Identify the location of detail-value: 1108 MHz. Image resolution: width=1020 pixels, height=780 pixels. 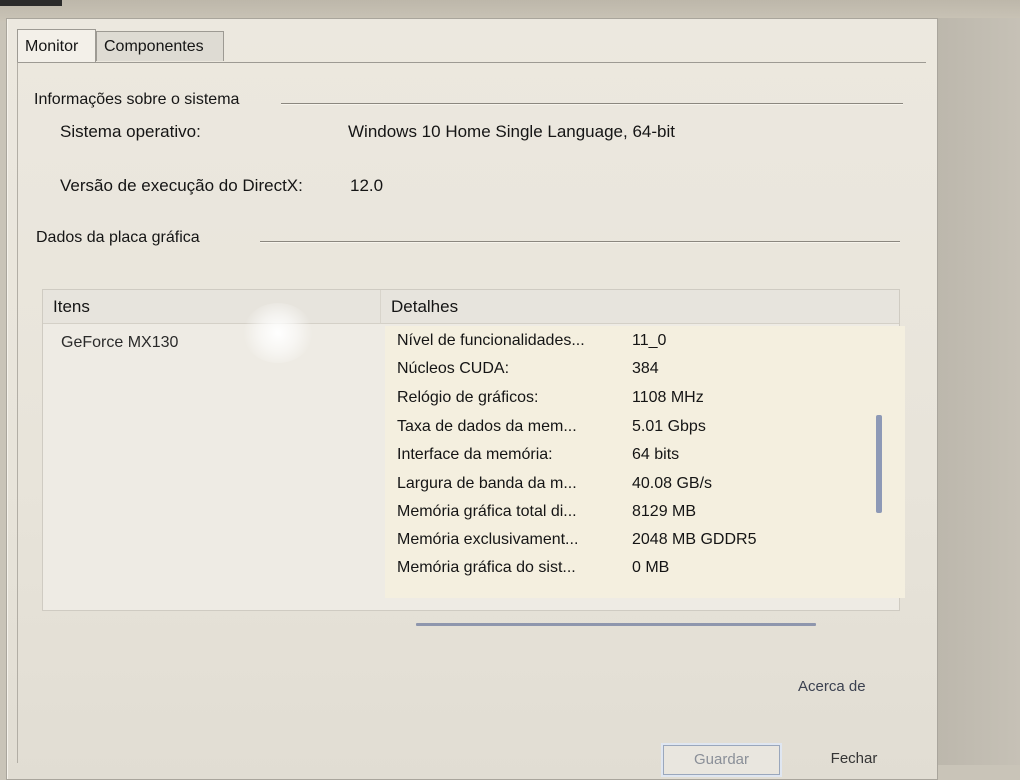
(668, 397).